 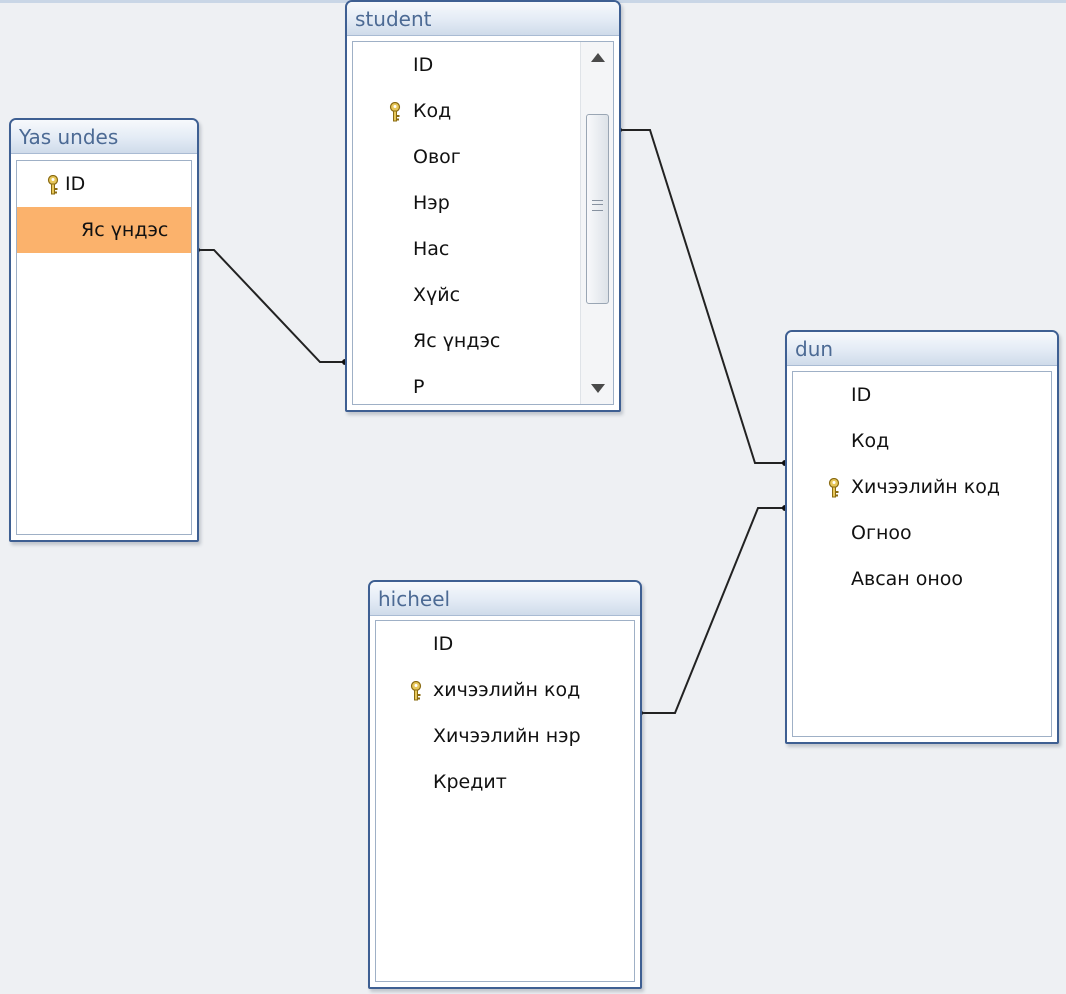 I want to click on relationship-yas-undes-student, so click(x=271, y=306).